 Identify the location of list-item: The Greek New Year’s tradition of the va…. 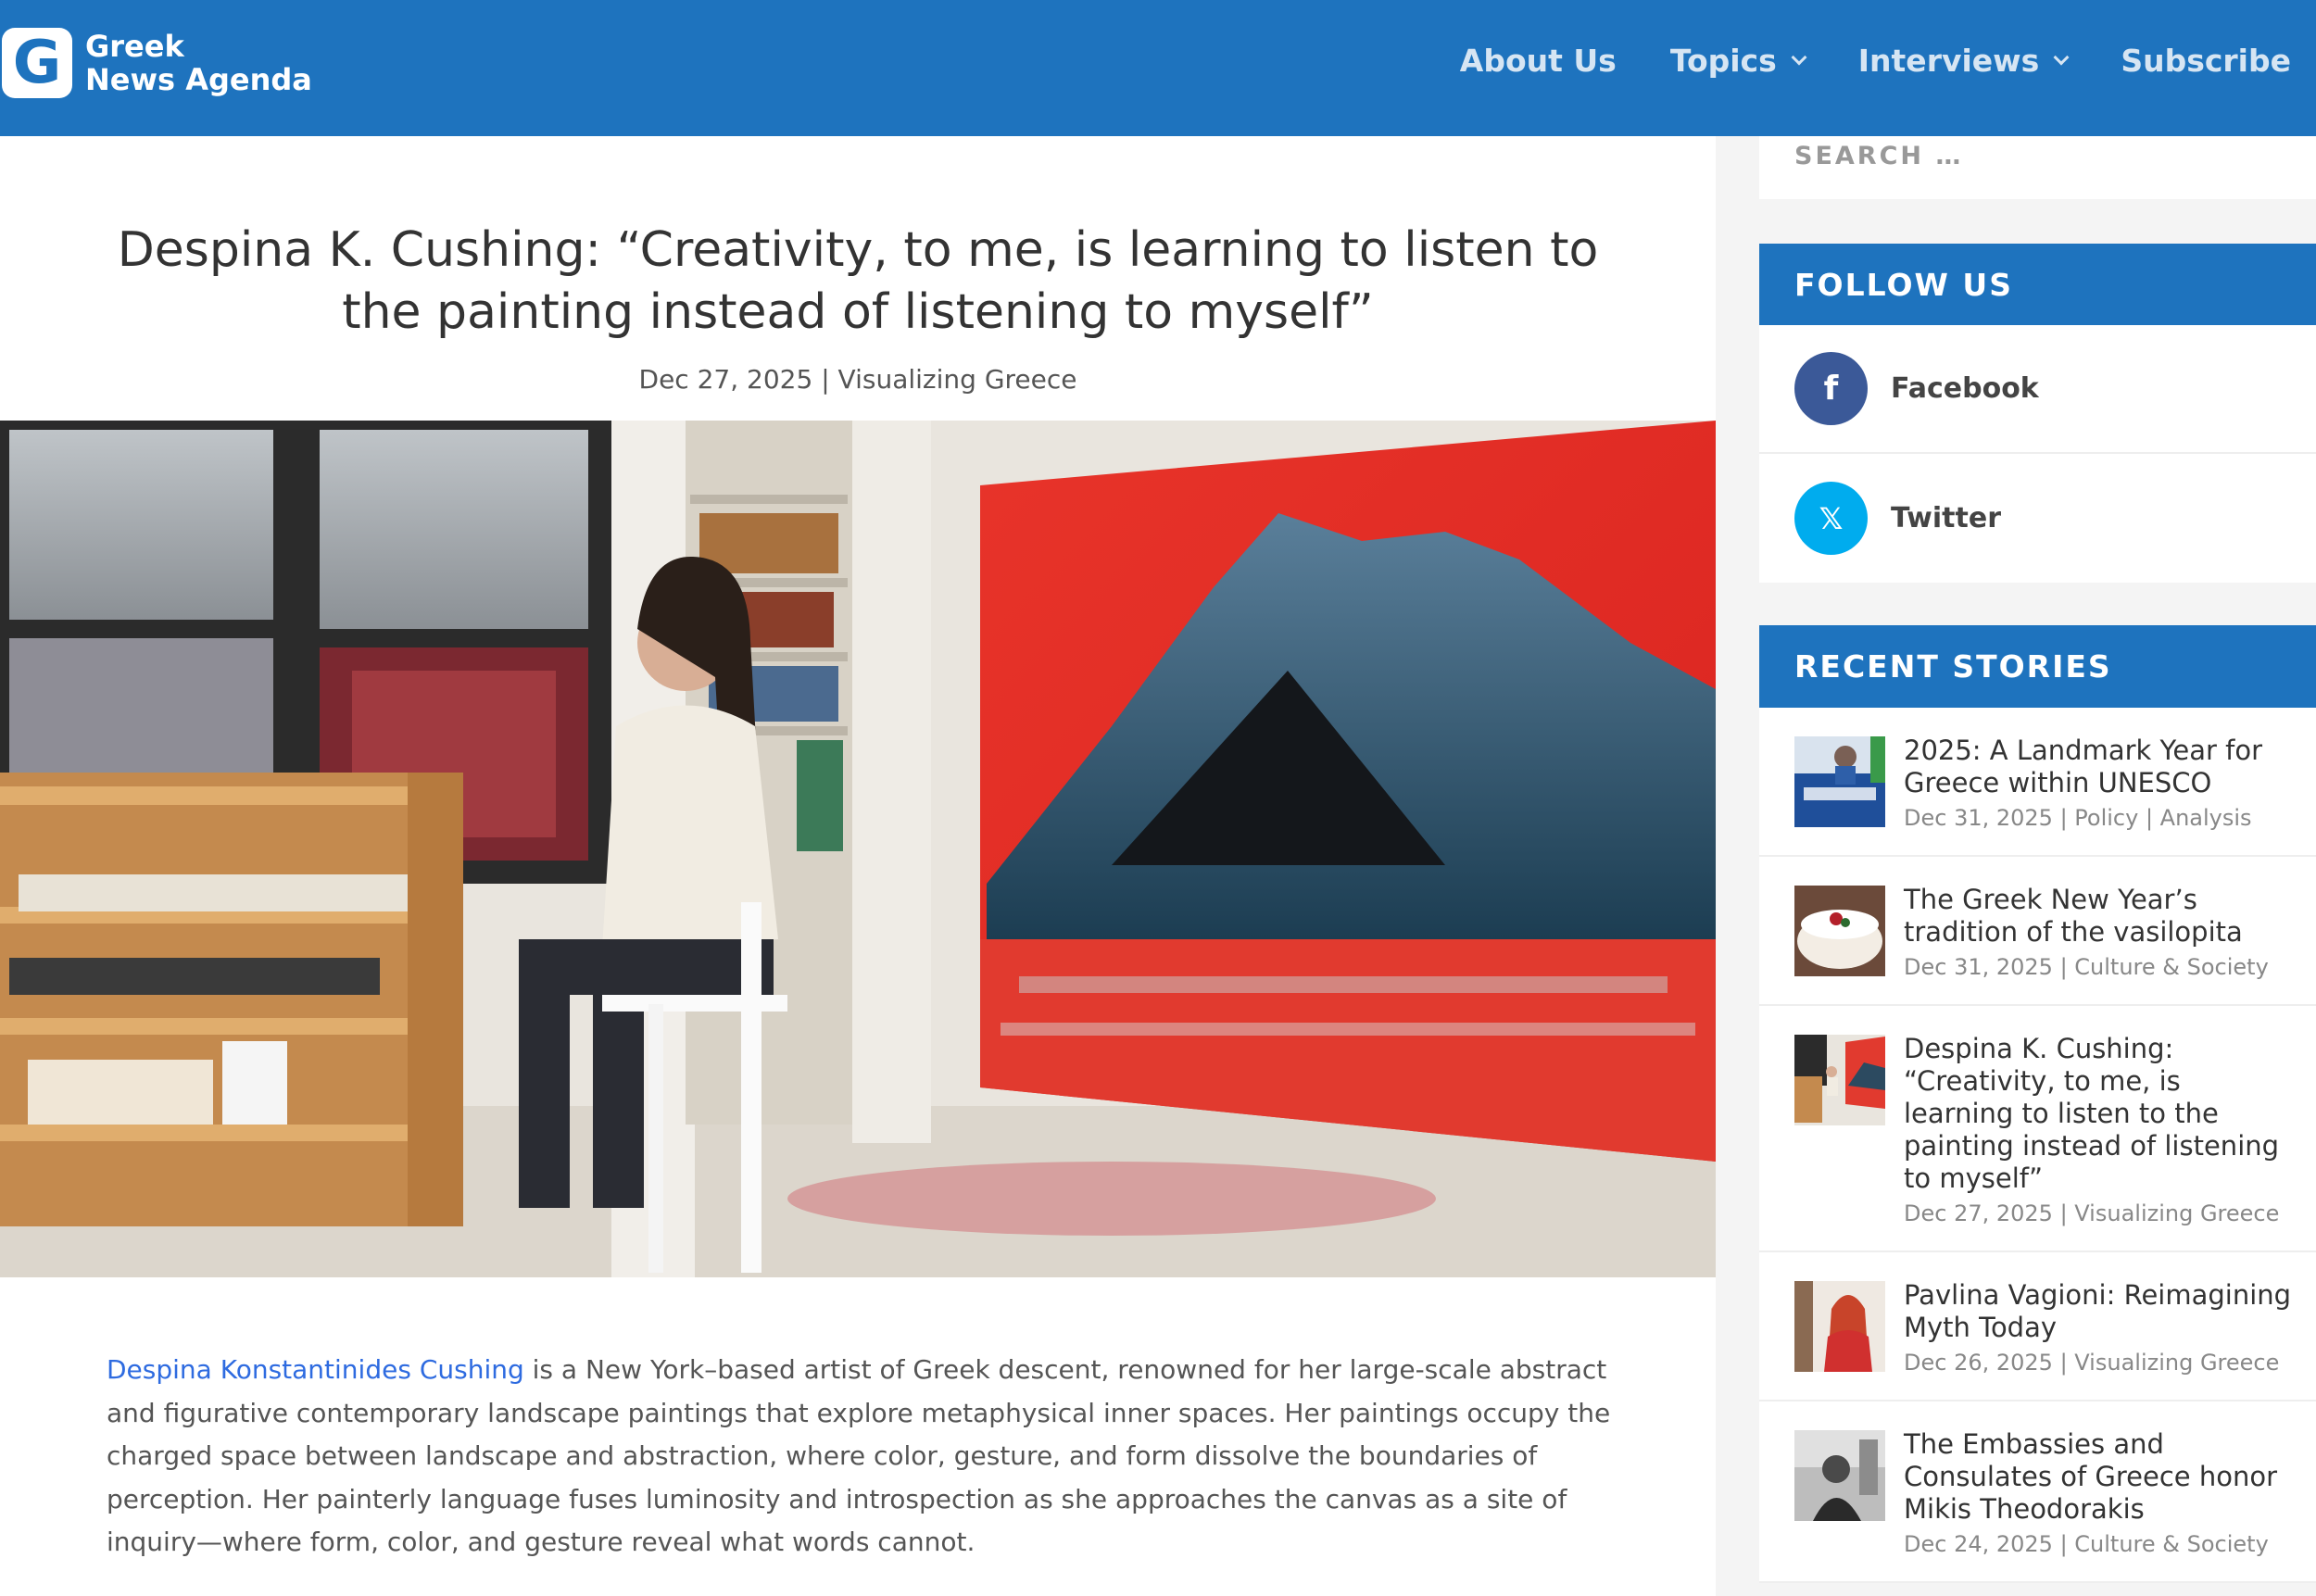
(2037, 931).